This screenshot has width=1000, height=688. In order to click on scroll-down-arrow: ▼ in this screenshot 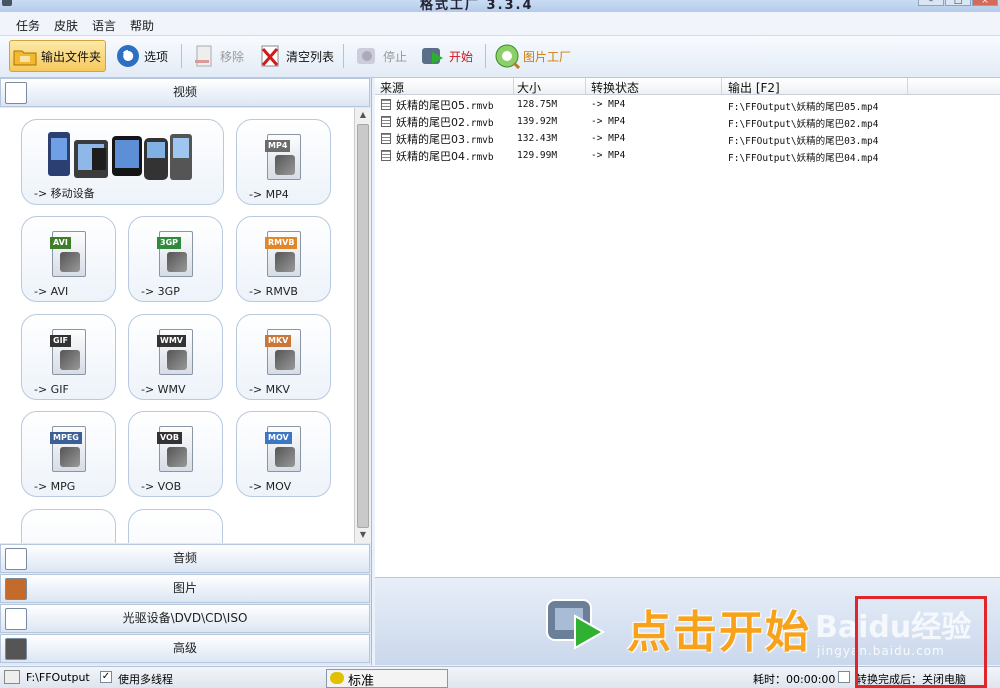, I will do `click(363, 536)`.